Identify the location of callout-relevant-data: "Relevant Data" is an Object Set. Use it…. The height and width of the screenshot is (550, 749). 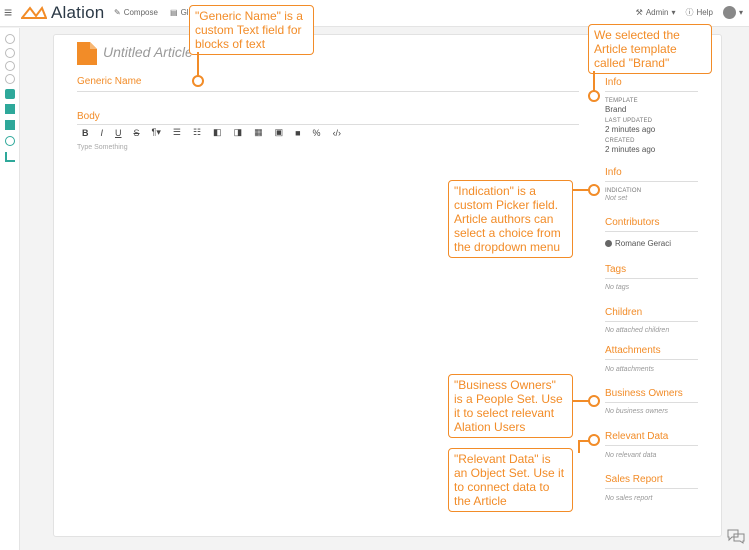
(510, 480).